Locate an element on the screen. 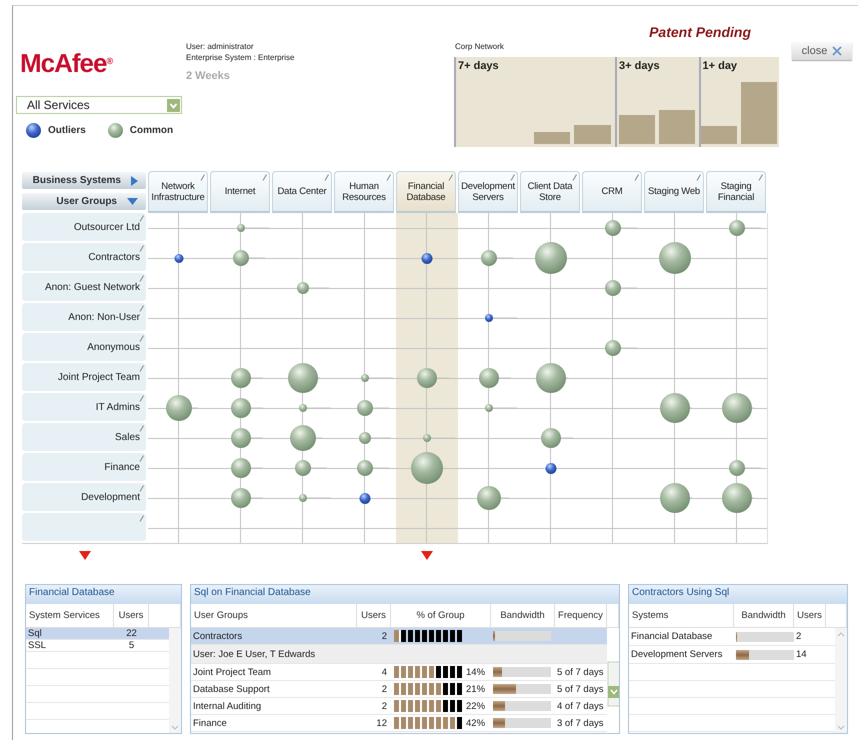 The image size is (859, 746). network-label: Corp Network is located at coordinates (479, 46).